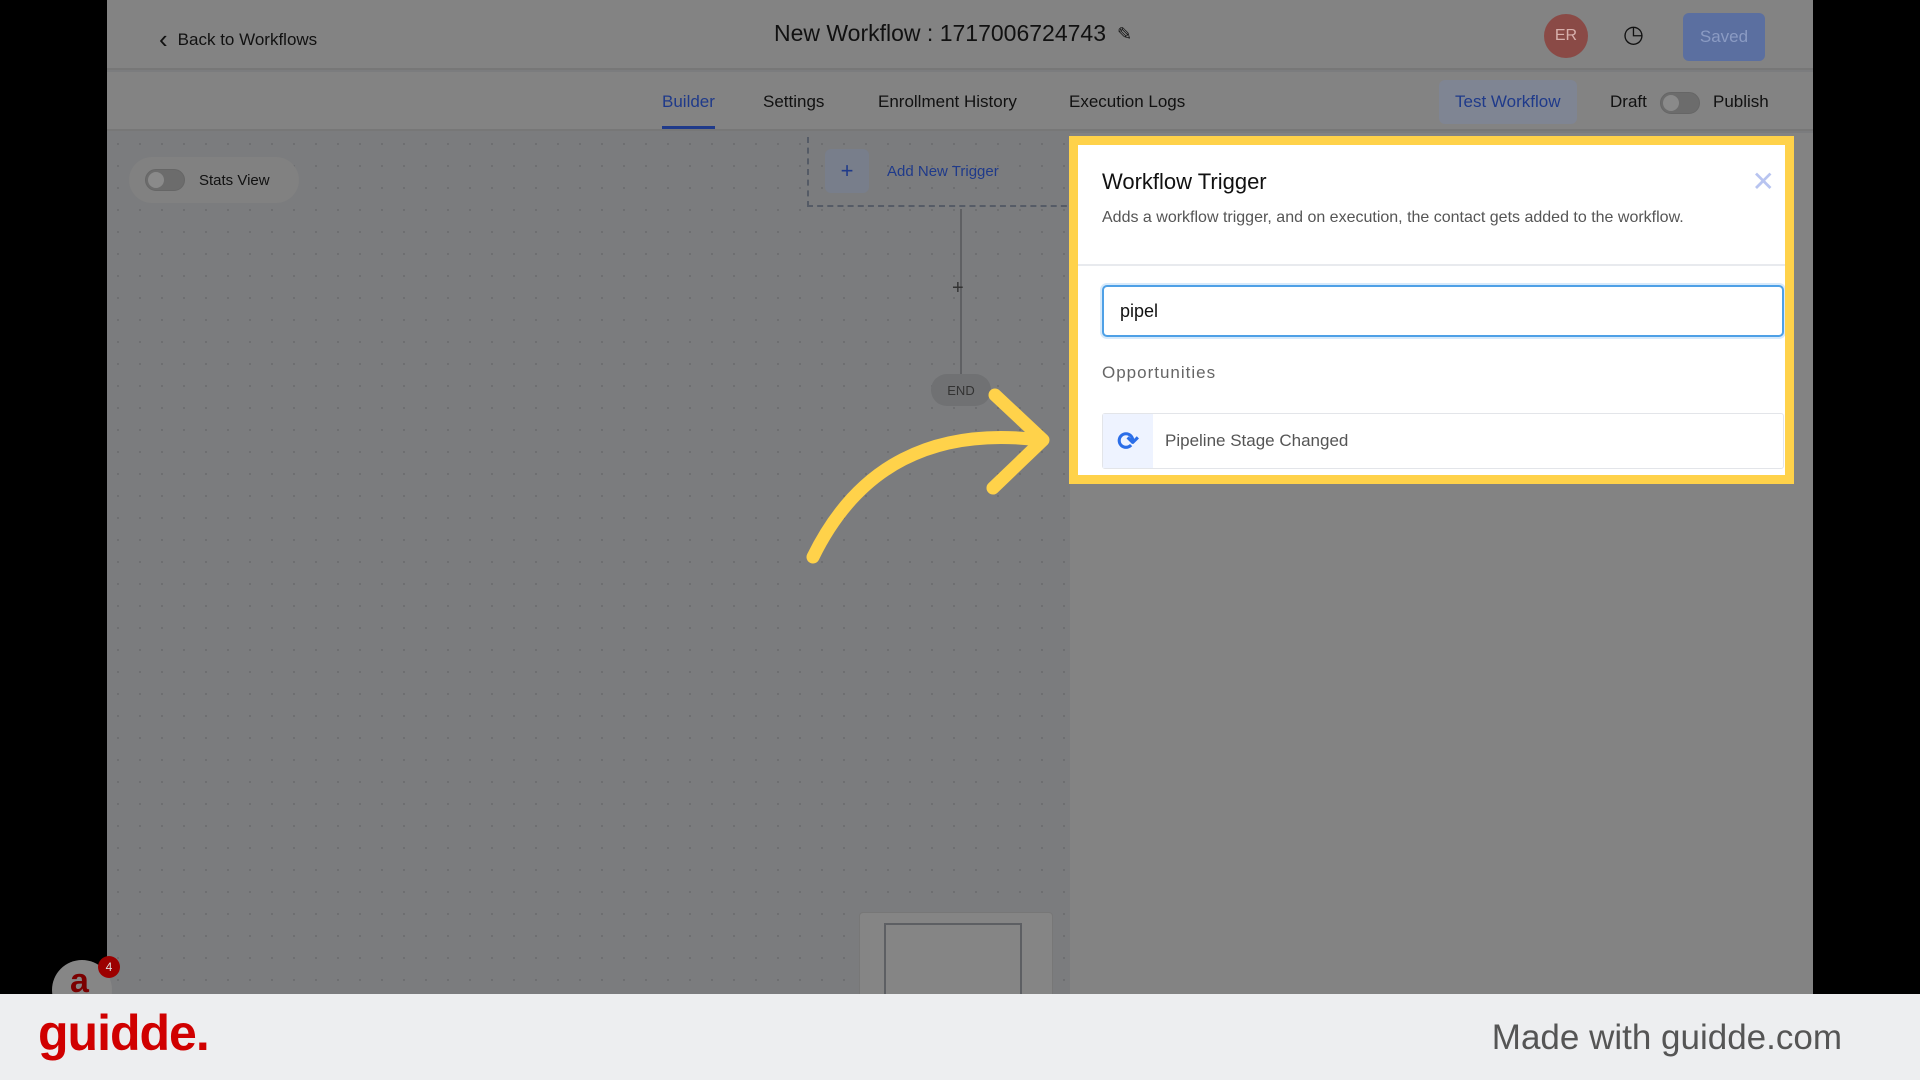 The image size is (1920, 1080). Describe the element at coordinates (793, 102) in the screenshot. I see `tab-settings: Settings` at that location.